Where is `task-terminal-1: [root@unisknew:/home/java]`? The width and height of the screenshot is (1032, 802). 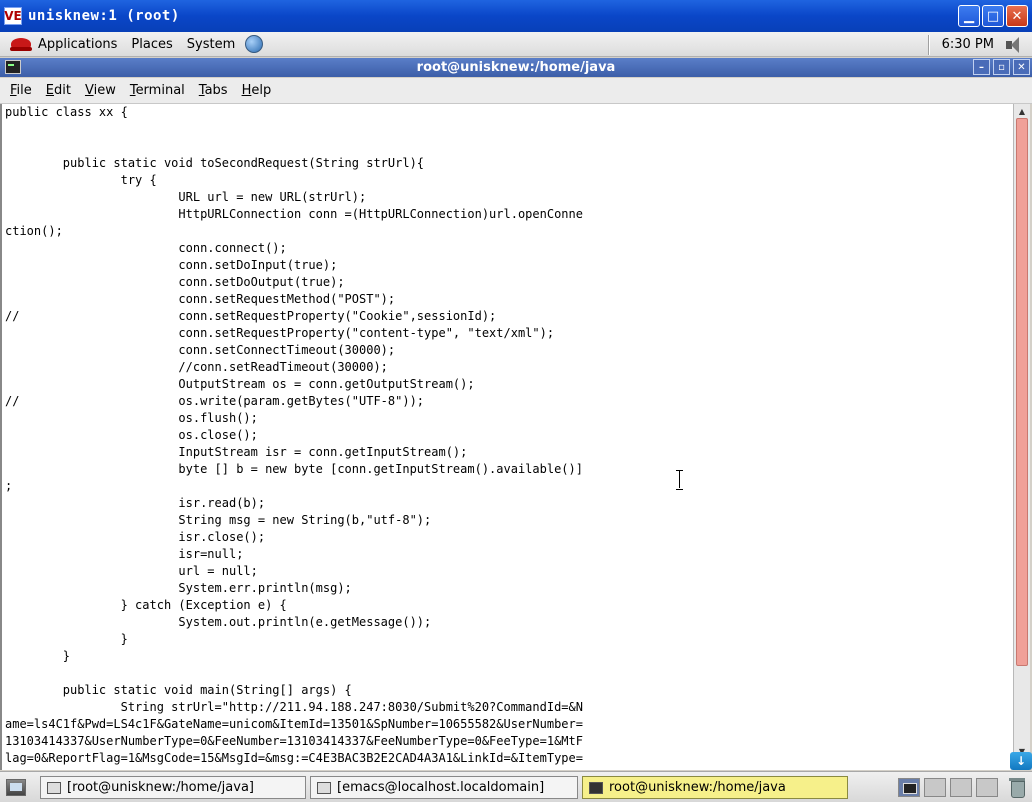 task-terminal-1: [root@unisknew:/home/java] is located at coordinates (173, 787).